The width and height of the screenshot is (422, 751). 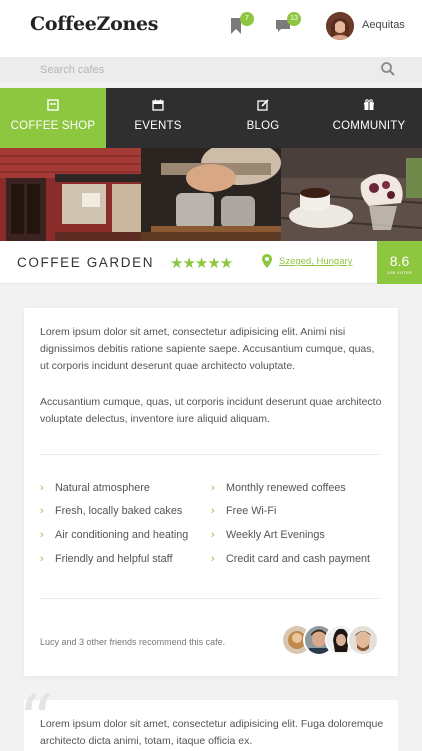 I want to click on messages-button: 13, so click(x=288, y=25).